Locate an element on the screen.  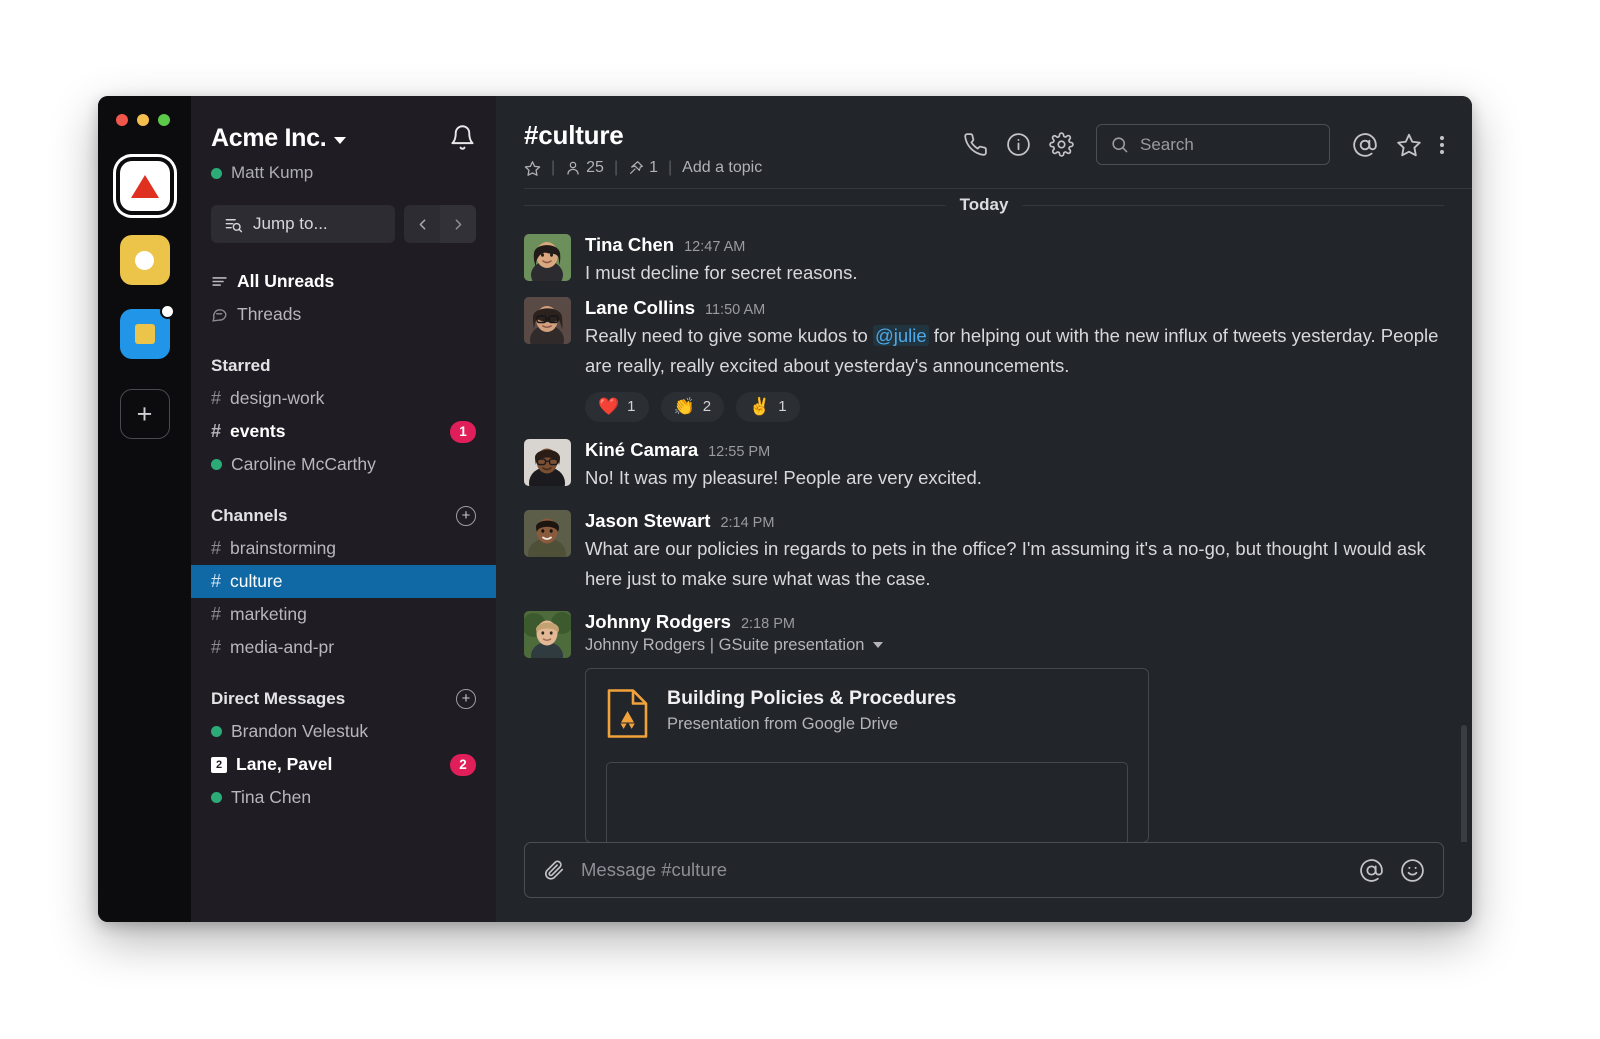
sidebar-item-label: All Unreads is located at coordinates (286, 281).